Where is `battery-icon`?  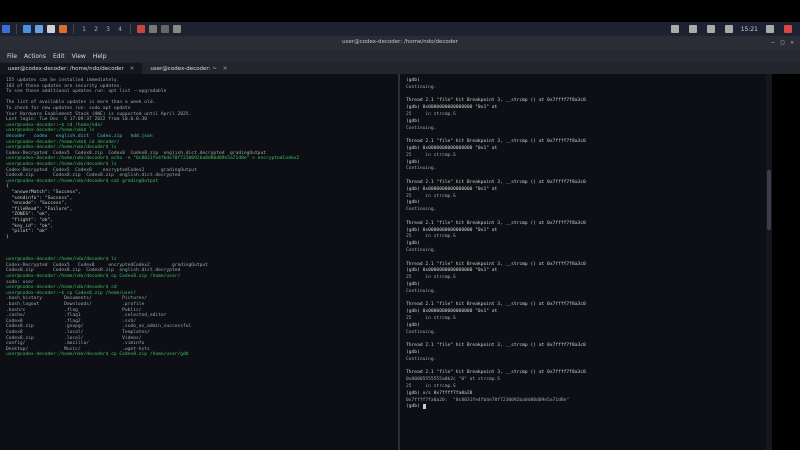 battery-icon is located at coordinates (710, 29).